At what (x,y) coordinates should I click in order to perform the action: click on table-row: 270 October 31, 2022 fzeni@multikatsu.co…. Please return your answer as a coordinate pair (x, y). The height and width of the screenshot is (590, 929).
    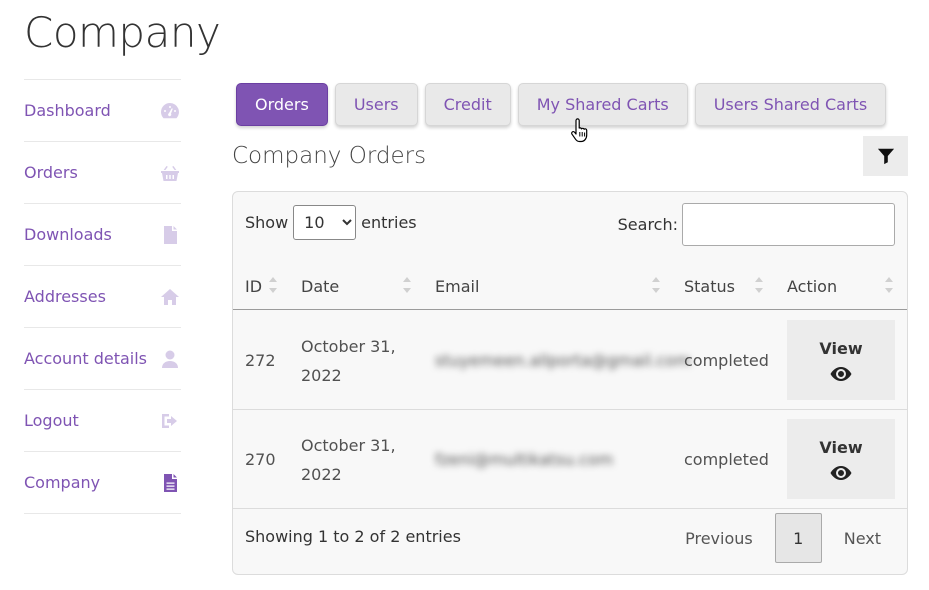
    Looking at the image, I should click on (570, 459).